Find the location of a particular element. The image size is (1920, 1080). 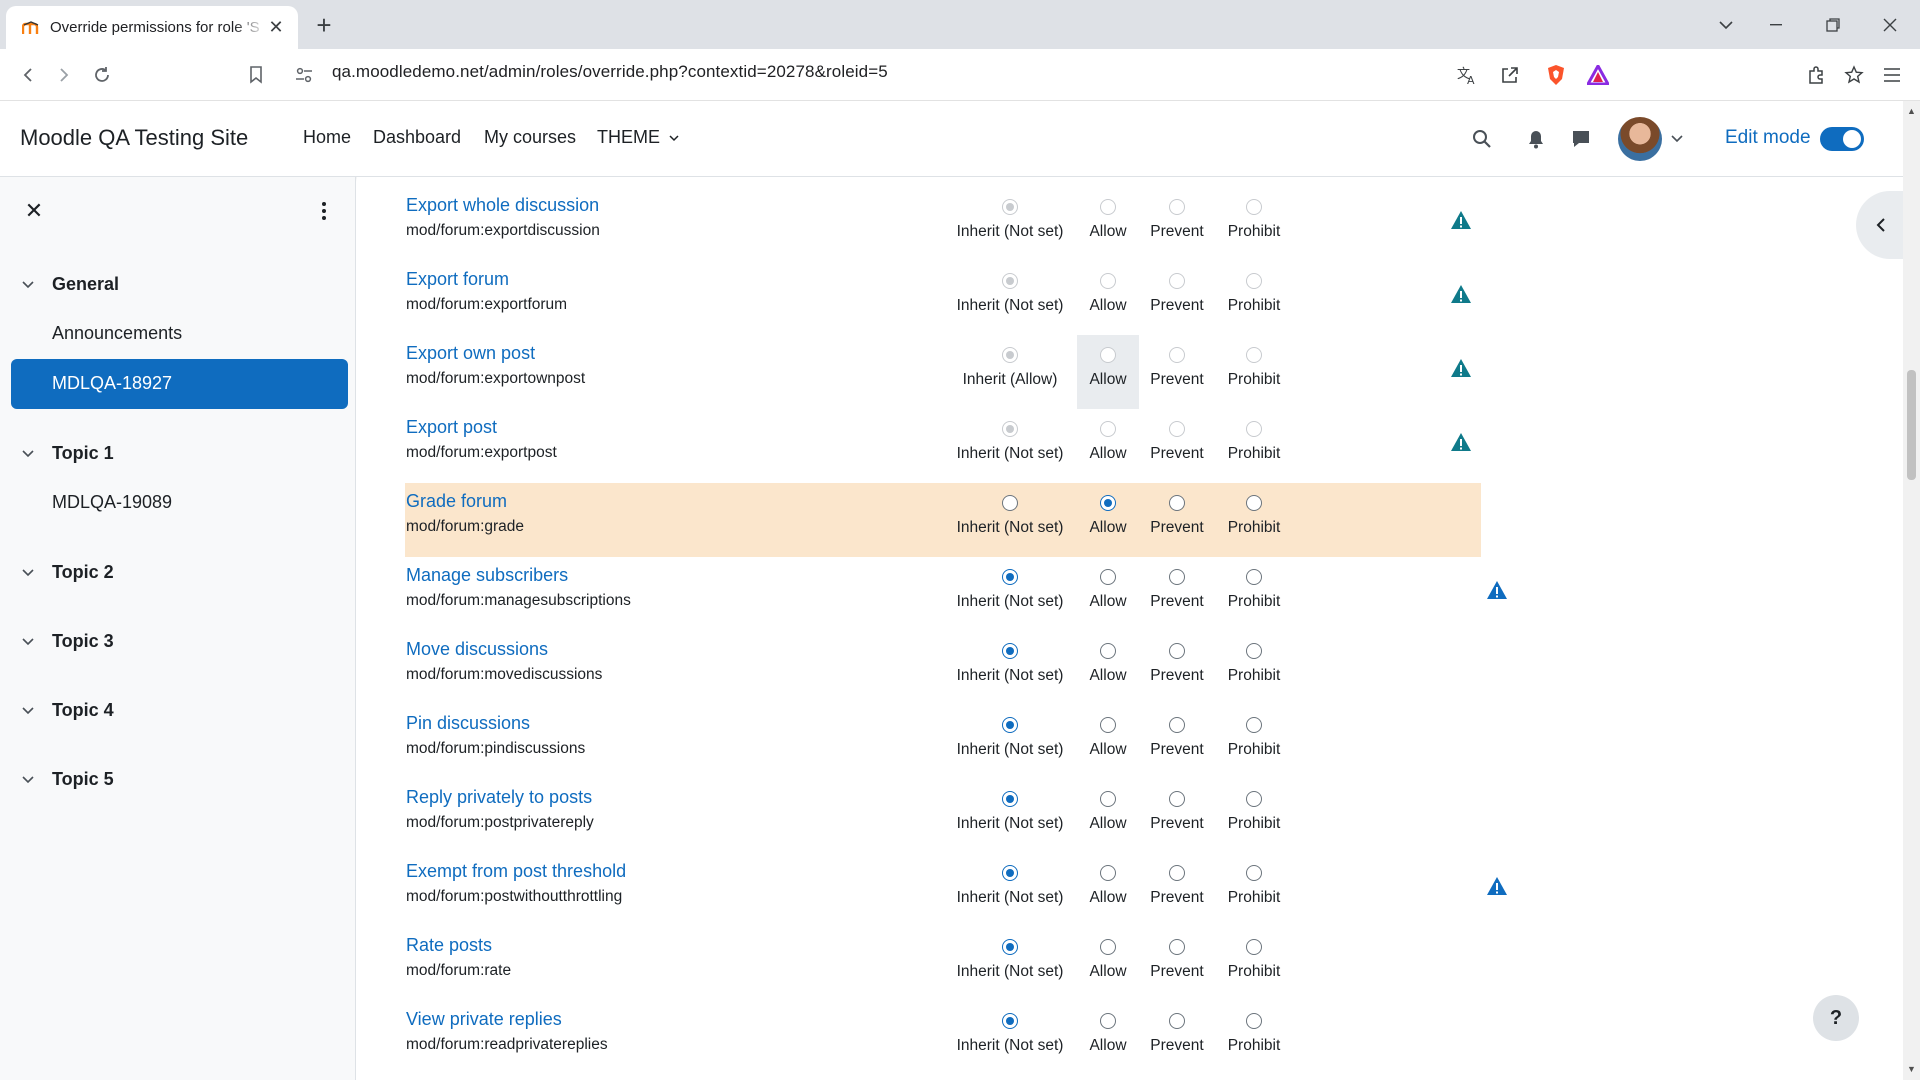

permission-name-link: Grade forum is located at coordinates (456, 501).